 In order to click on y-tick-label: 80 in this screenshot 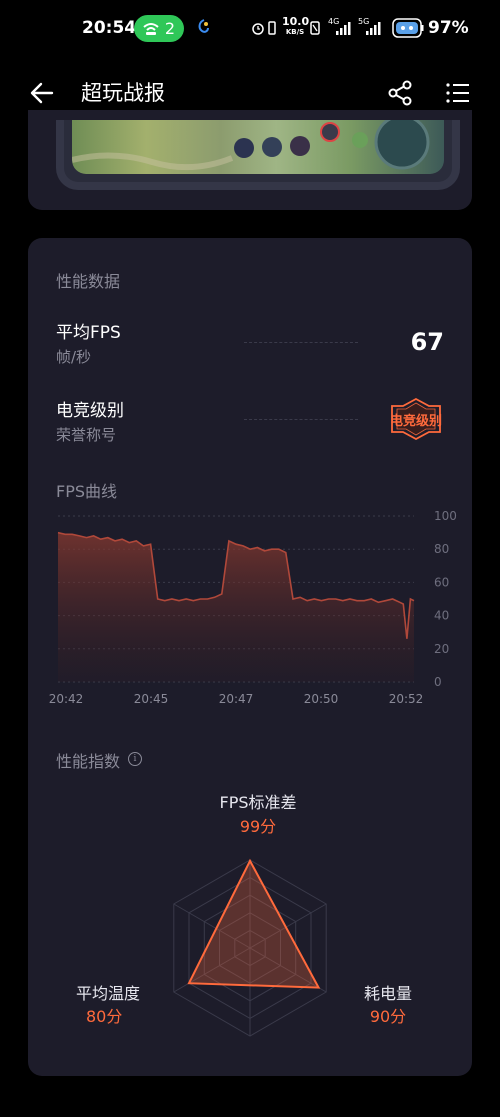, I will do `click(441, 549)`.